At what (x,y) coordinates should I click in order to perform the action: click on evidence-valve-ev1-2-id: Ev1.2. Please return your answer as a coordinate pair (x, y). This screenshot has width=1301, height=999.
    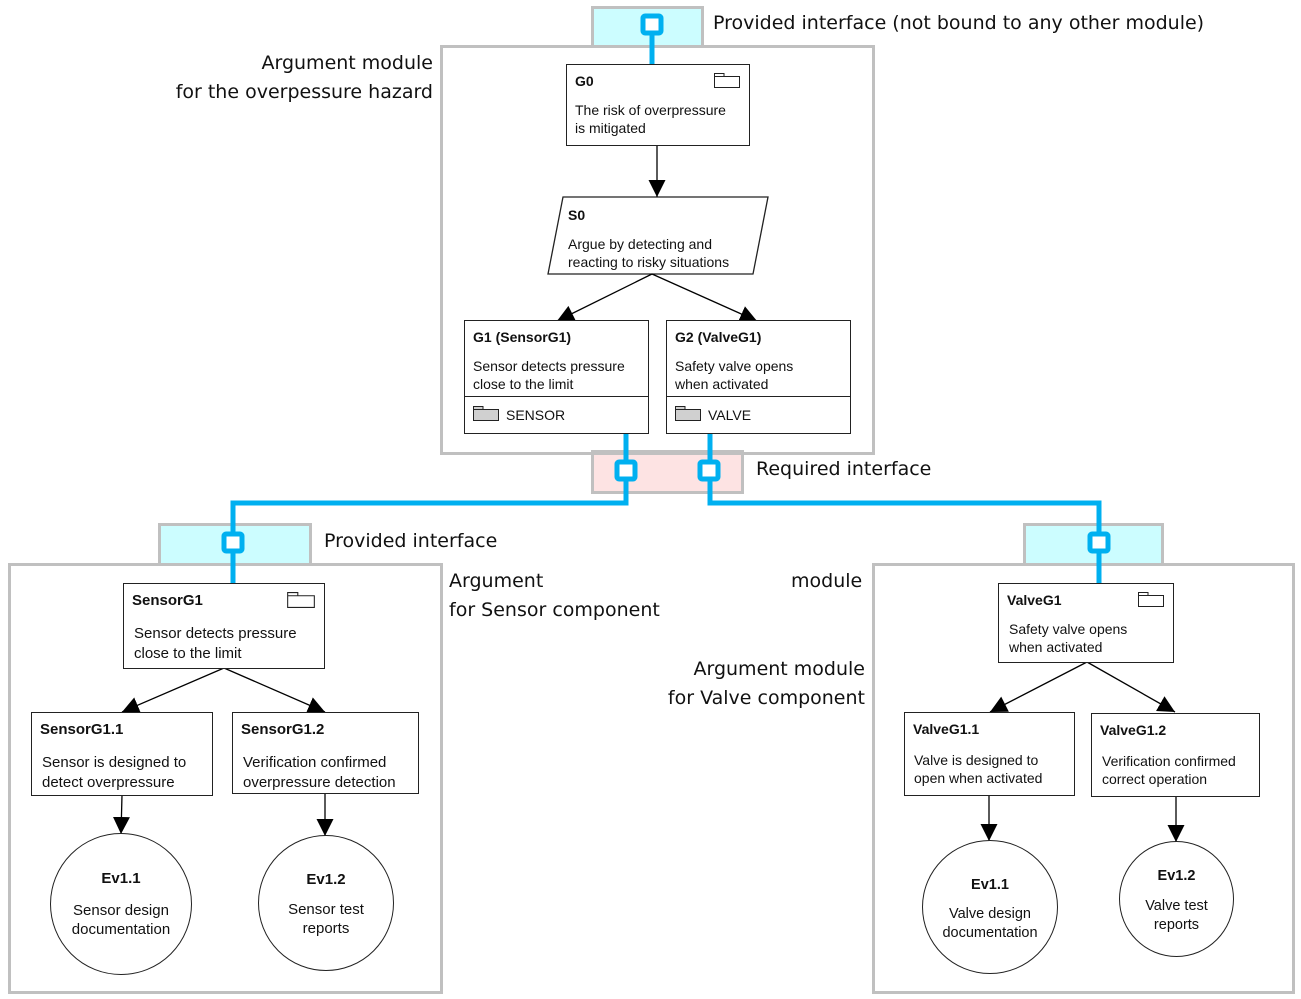
    Looking at the image, I should click on (1176, 876).